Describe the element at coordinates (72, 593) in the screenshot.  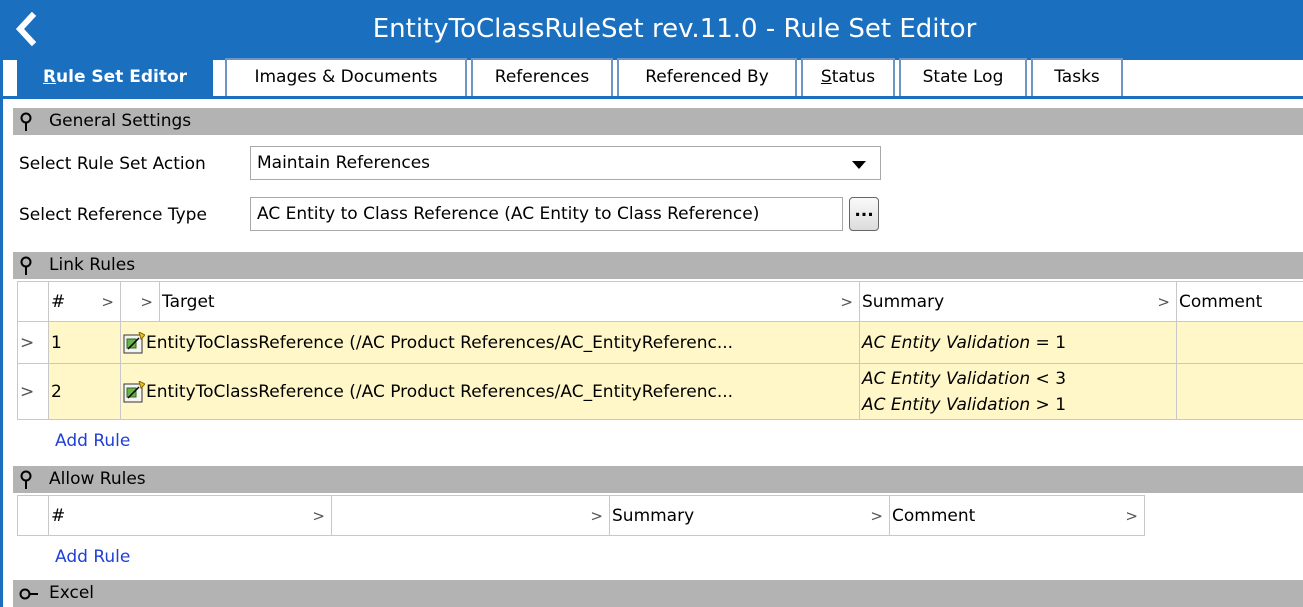
I see `section-title: Excel` at that location.